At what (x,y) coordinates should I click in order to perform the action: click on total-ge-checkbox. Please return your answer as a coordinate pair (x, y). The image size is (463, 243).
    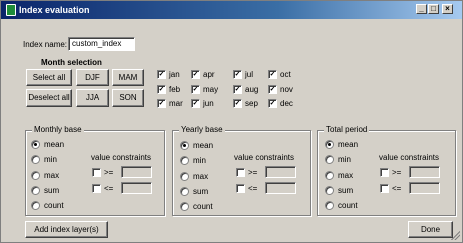
    Looking at the image, I should click on (384, 172).